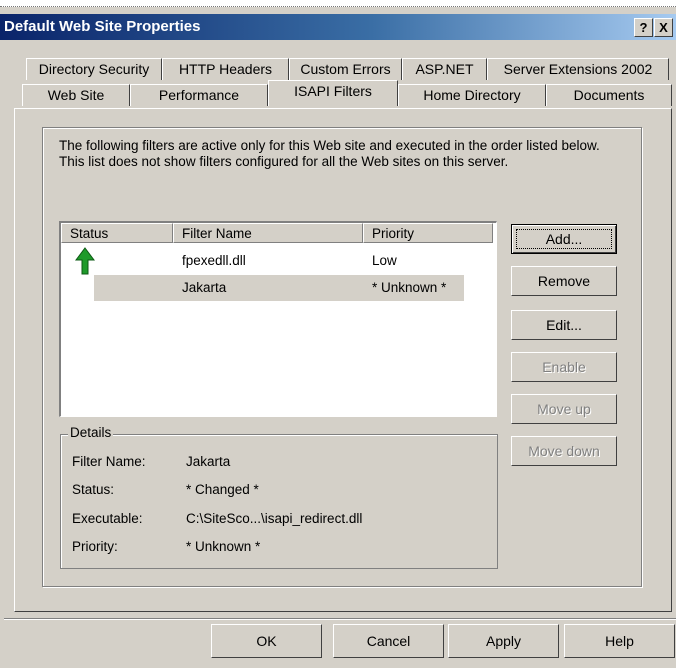  I want to click on tab-performance: Performance, so click(199, 95).